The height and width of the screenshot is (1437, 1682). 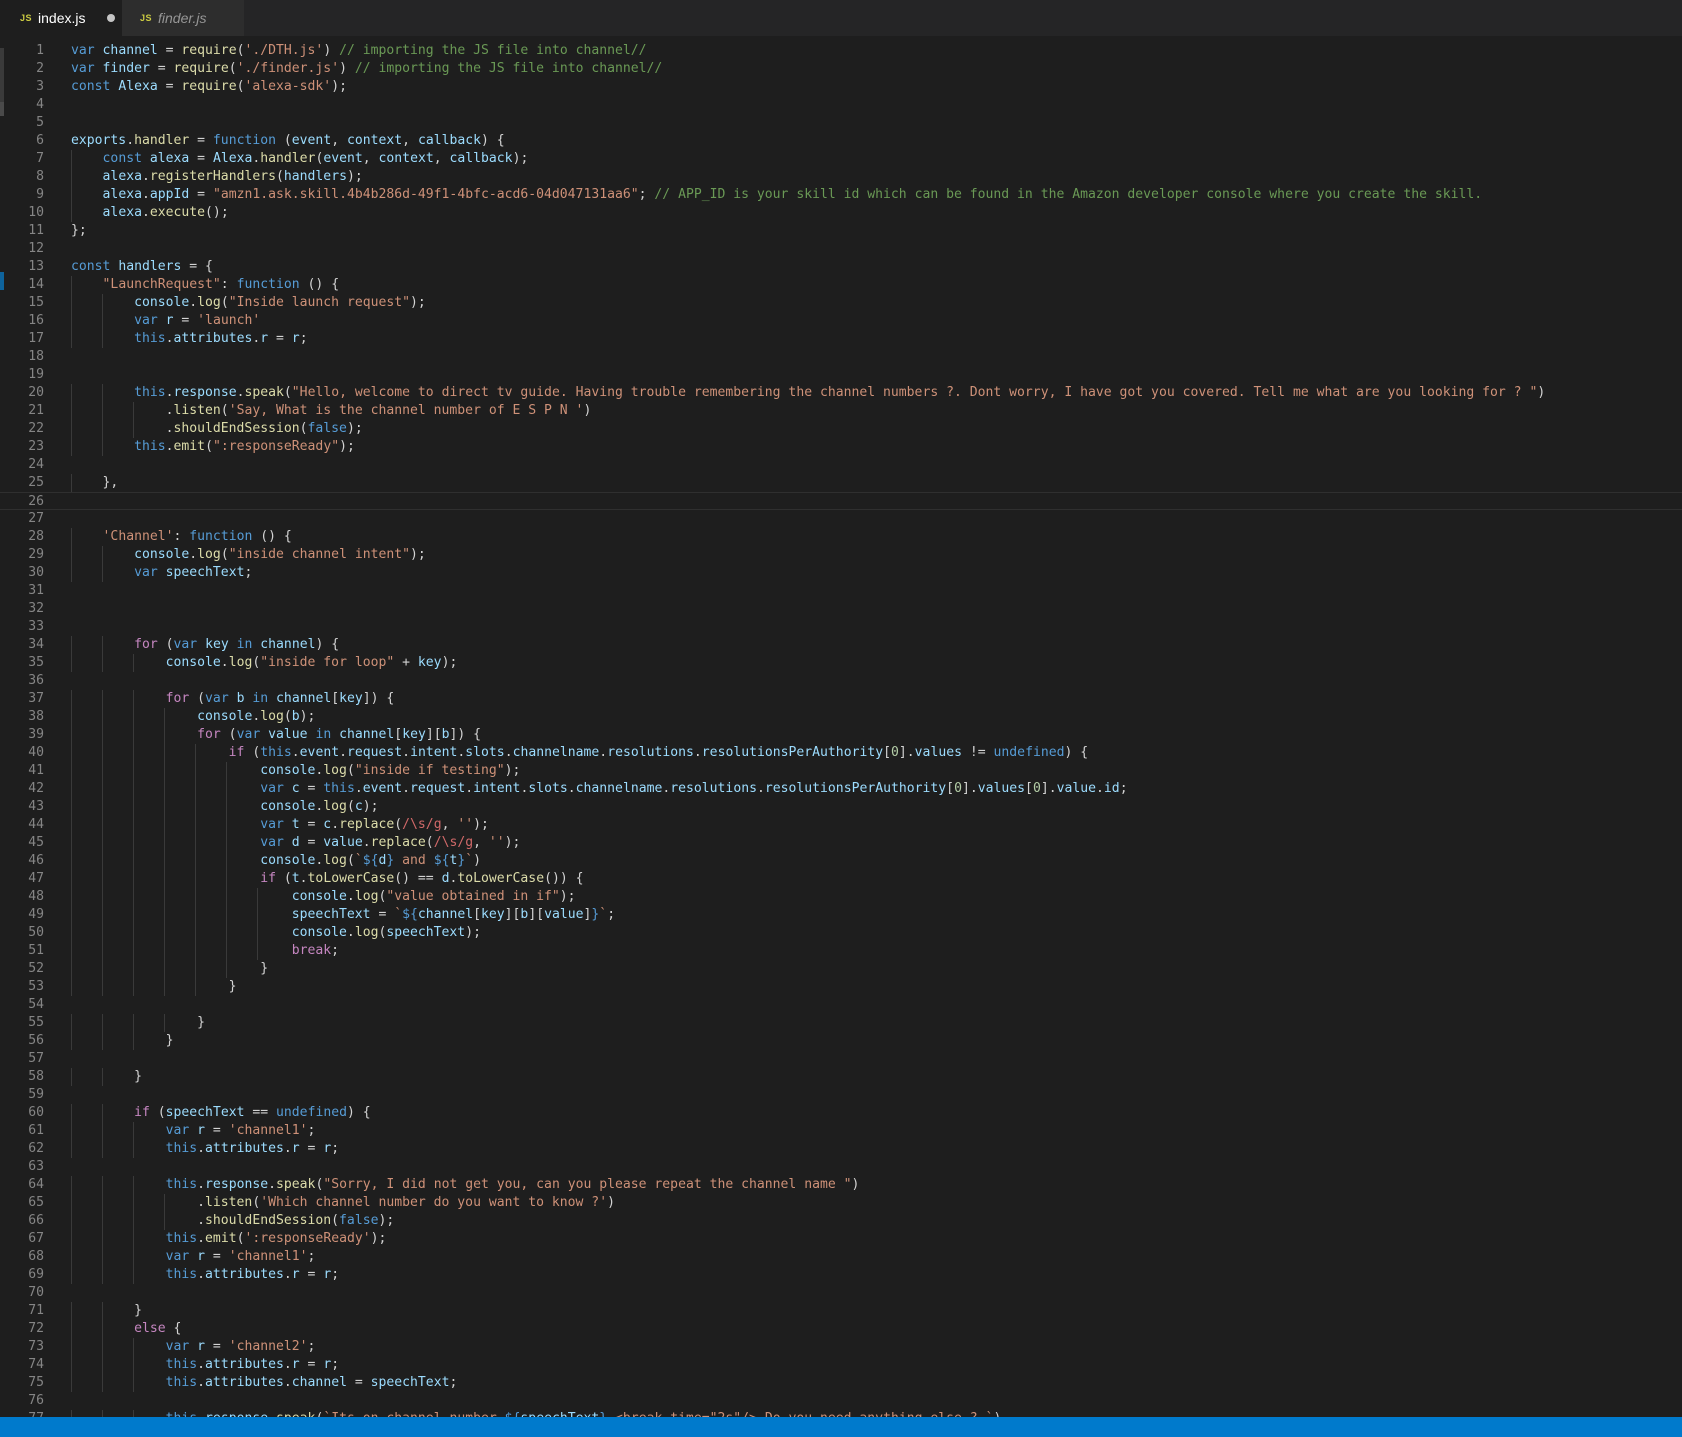 I want to click on code-line: 11};, so click(x=841, y=231).